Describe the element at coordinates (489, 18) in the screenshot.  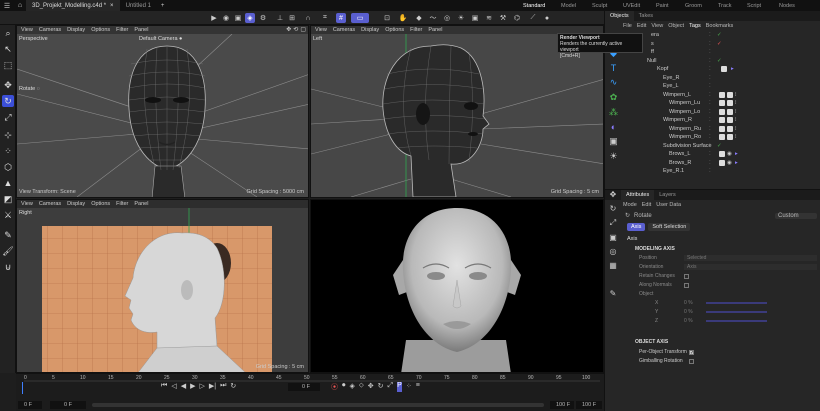
I see `field-icon: ≋` at that location.